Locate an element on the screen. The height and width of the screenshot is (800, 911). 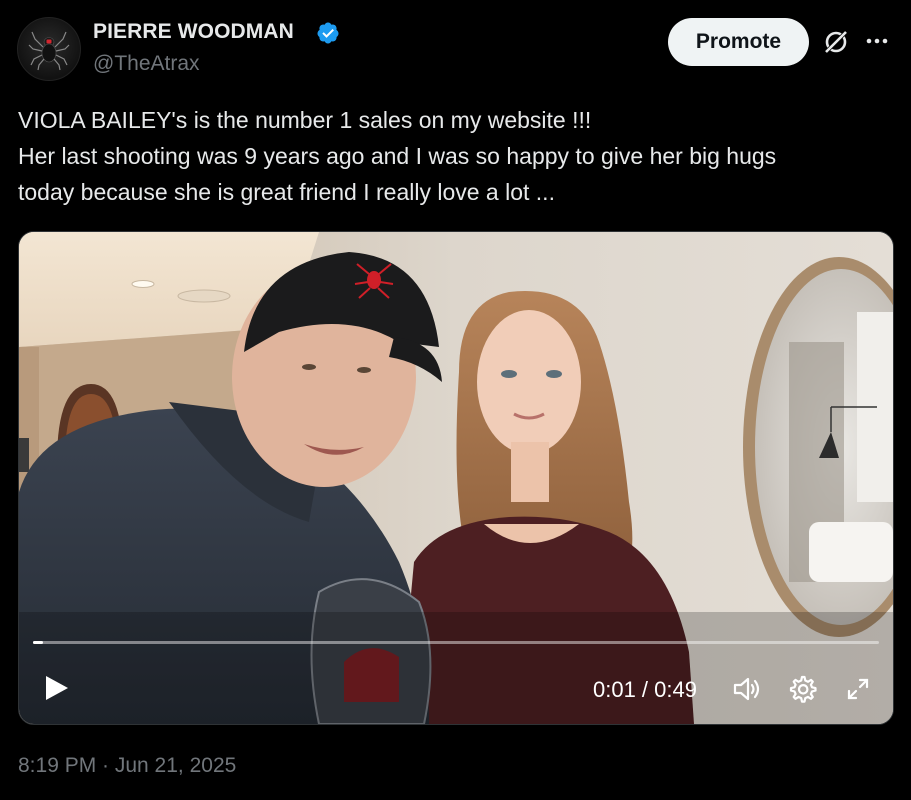
grok-icon is located at coordinates (836, 42).